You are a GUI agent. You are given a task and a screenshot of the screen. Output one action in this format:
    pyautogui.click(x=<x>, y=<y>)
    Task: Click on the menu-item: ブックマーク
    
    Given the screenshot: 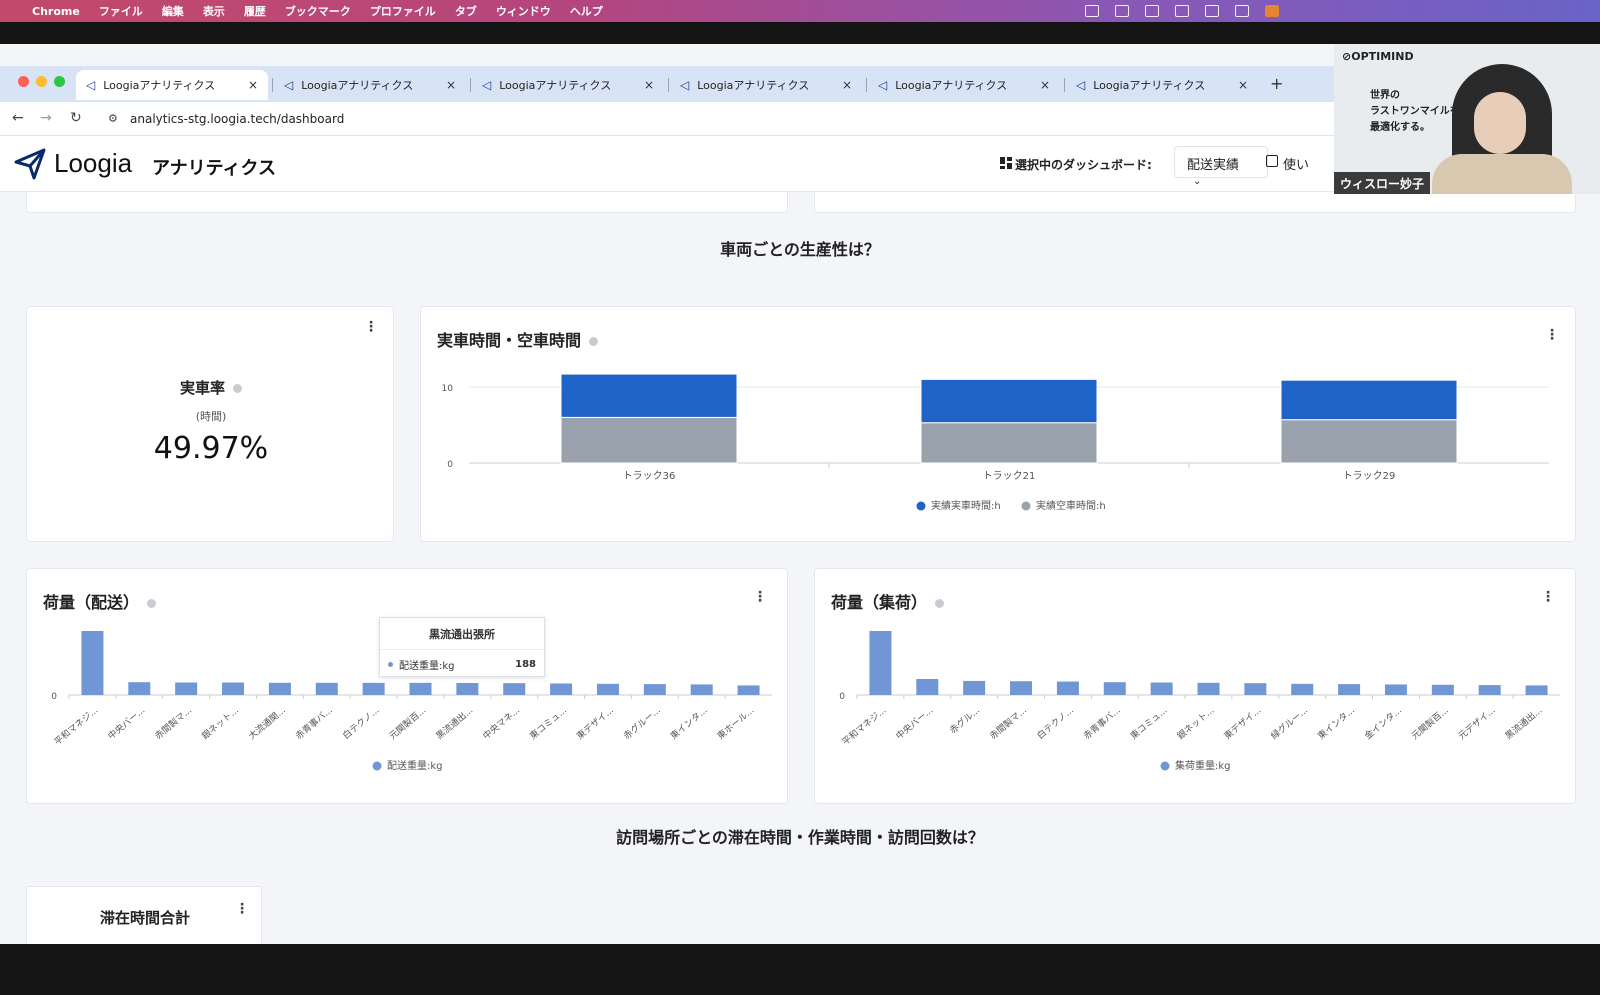 What is the action you would take?
    pyautogui.click(x=318, y=11)
    